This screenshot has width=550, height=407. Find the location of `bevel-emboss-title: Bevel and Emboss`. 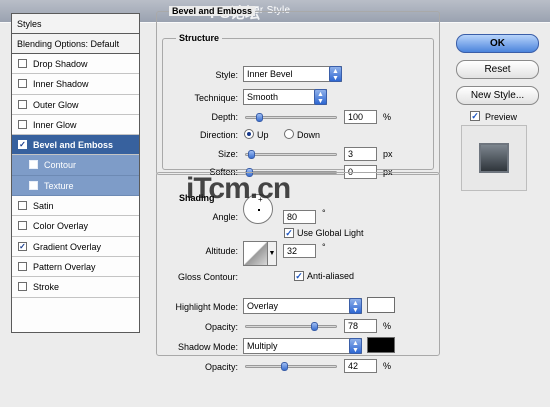

bevel-emboss-title: Bevel and Emboss is located at coordinates (212, 11).